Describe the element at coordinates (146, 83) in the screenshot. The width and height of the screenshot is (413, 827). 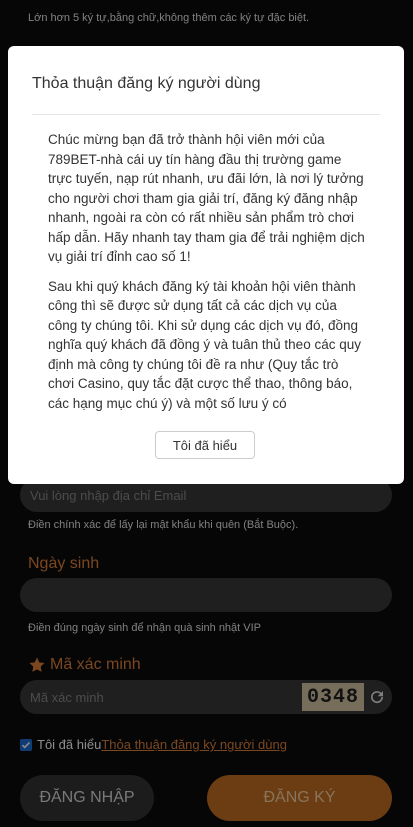
I see `dialog-title: Thỏa thuận đăng ký người dùng` at that location.